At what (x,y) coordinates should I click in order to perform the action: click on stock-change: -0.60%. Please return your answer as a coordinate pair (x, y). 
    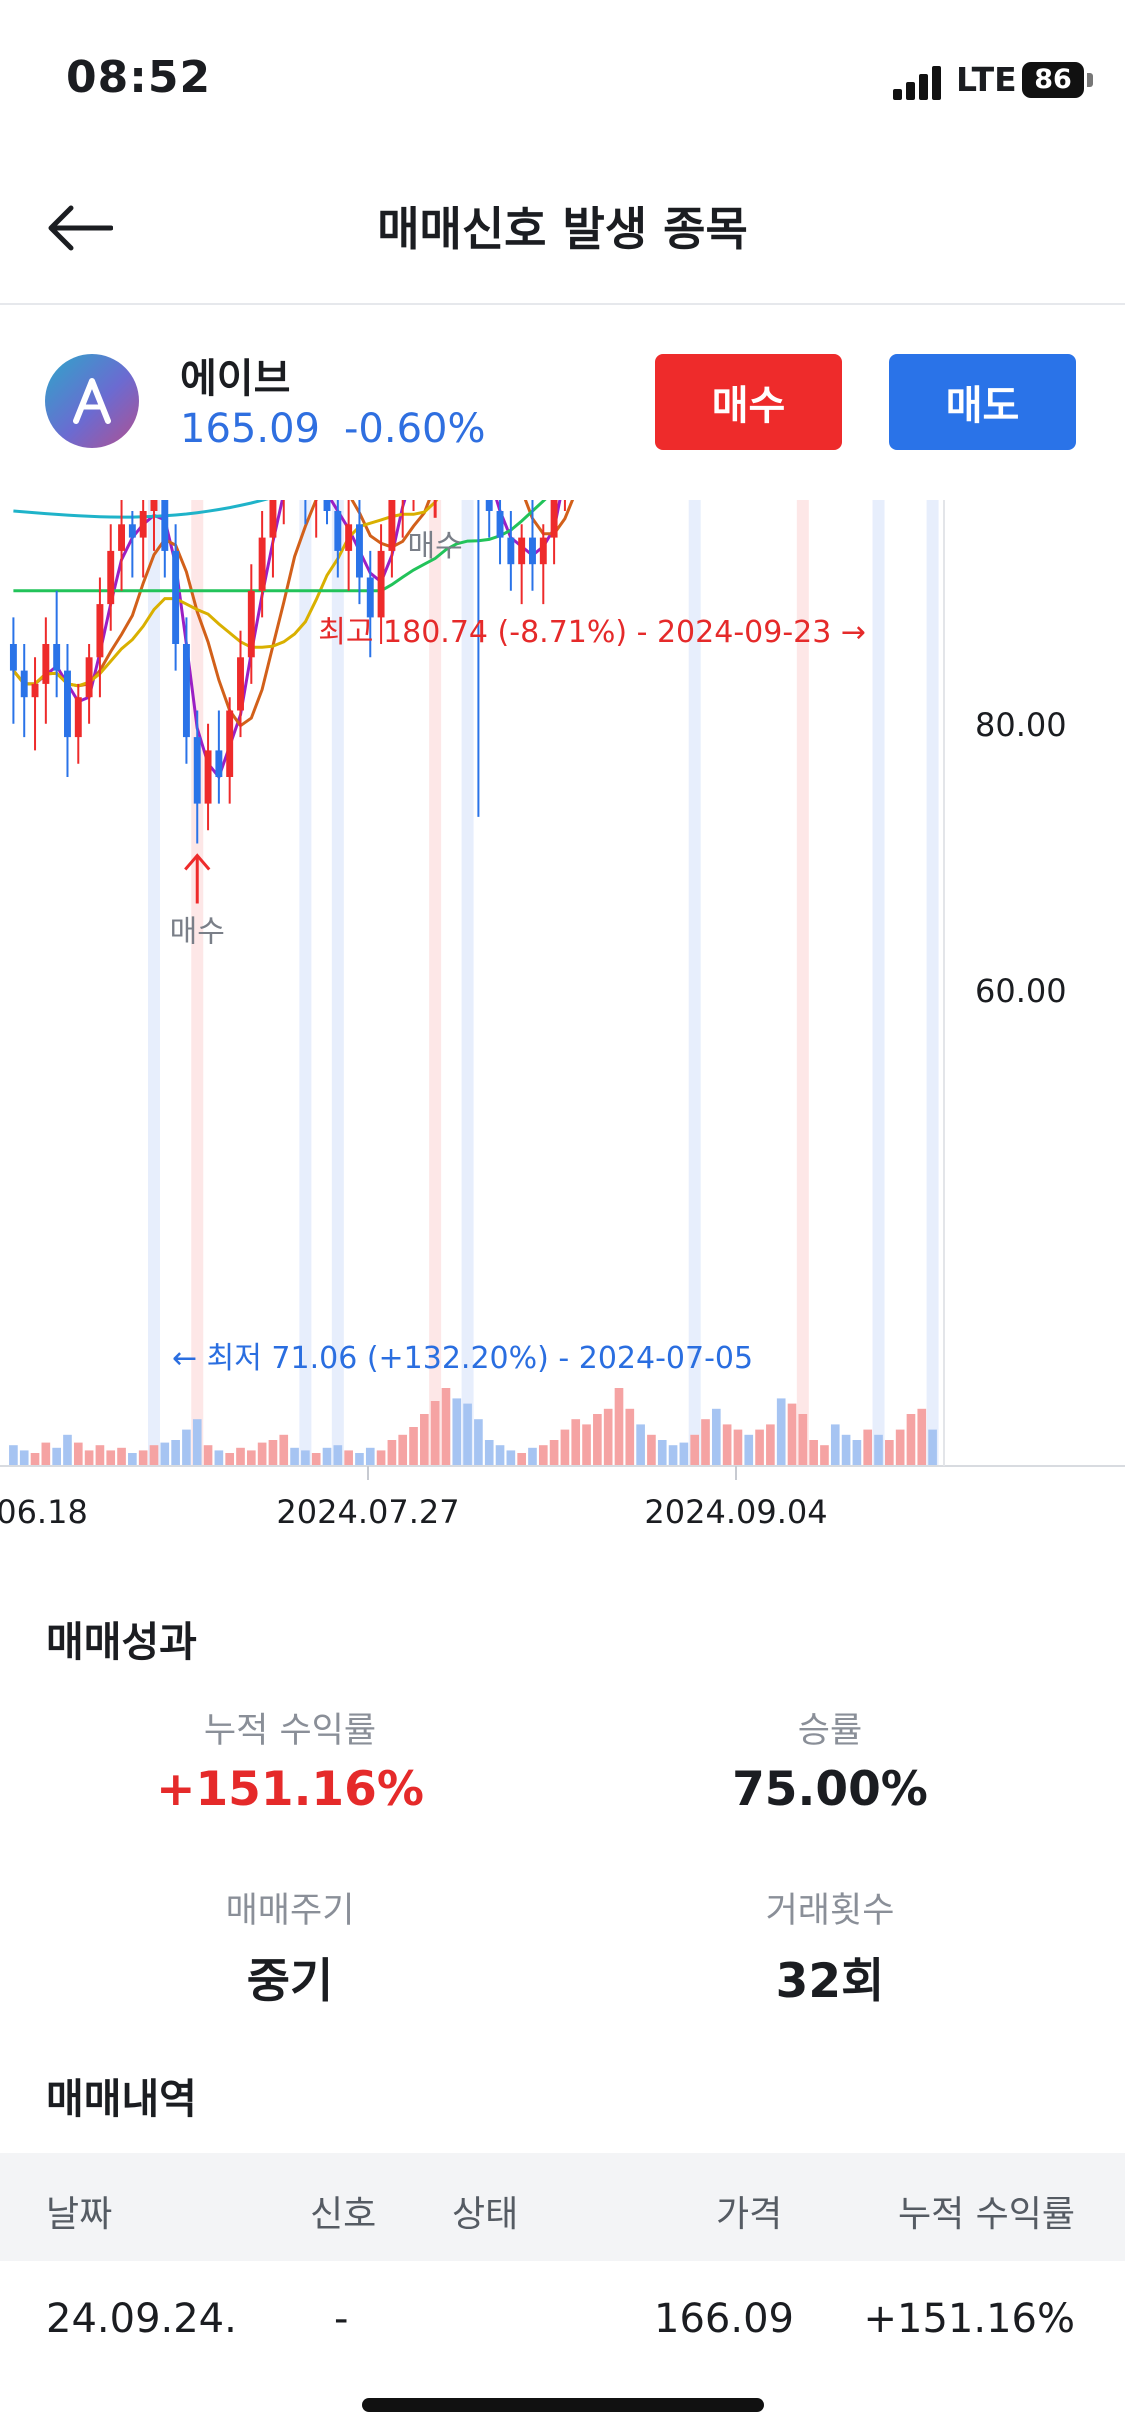
    Looking at the image, I should click on (414, 429).